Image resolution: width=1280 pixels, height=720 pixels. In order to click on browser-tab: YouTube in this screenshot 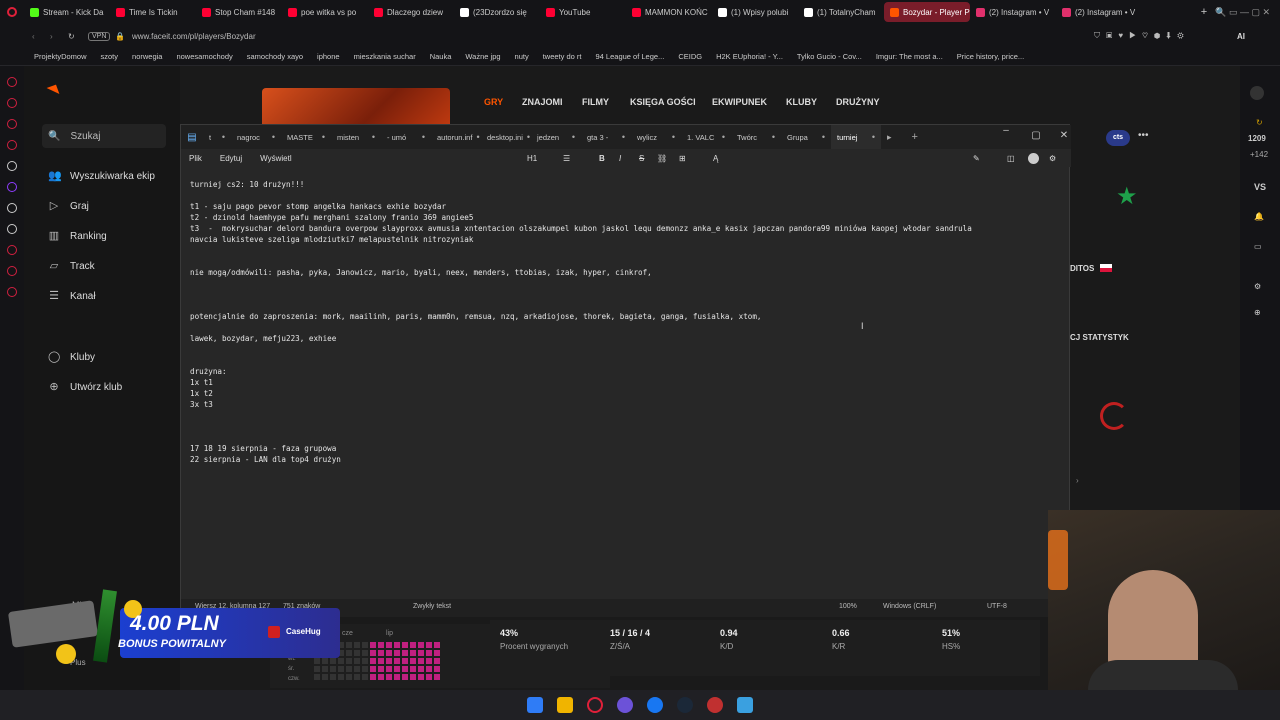, I will do `click(583, 12)`.